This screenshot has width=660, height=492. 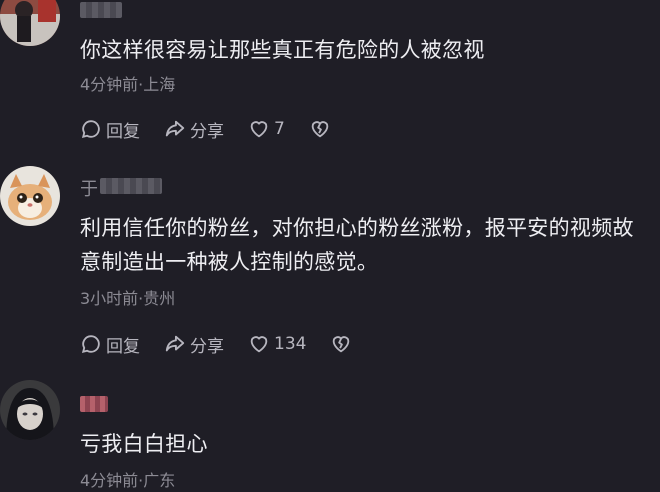 What do you see at coordinates (128, 84) in the screenshot?
I see `comment-meta: 4分钟前·上海` at bounding box center [128, 84].